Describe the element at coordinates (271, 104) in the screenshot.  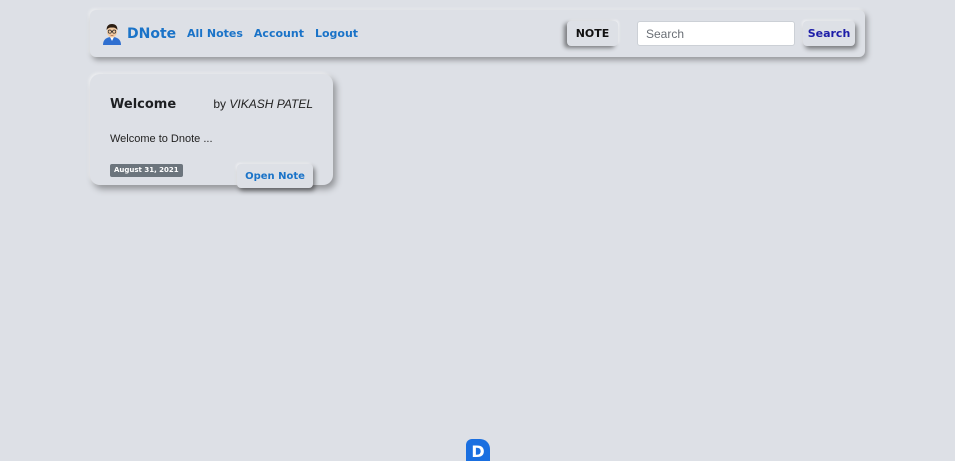
I see `note-author-name: VIKASH PATEL` at that location.